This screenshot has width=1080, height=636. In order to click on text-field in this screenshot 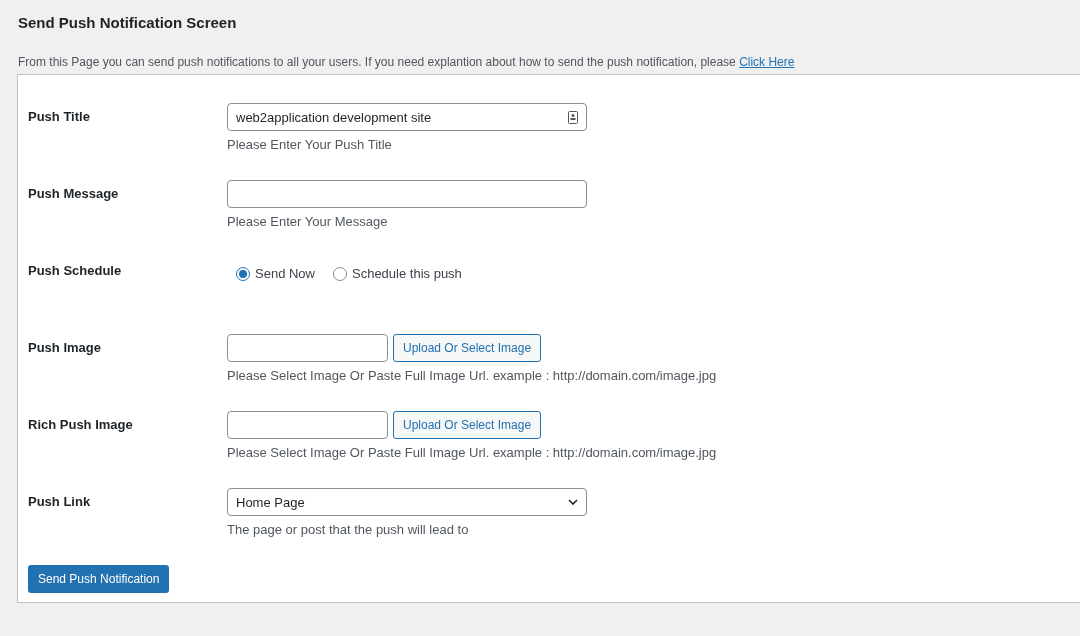, I will do `click(407, 194)`.